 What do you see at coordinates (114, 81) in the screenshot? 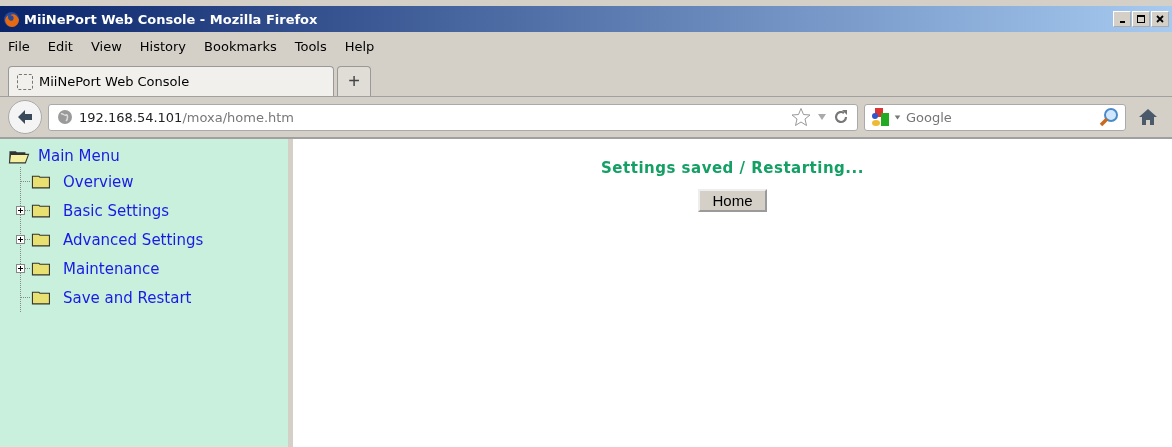
I see `tab-title: MiiNePort Web Console` at bounding box center [114, 81].